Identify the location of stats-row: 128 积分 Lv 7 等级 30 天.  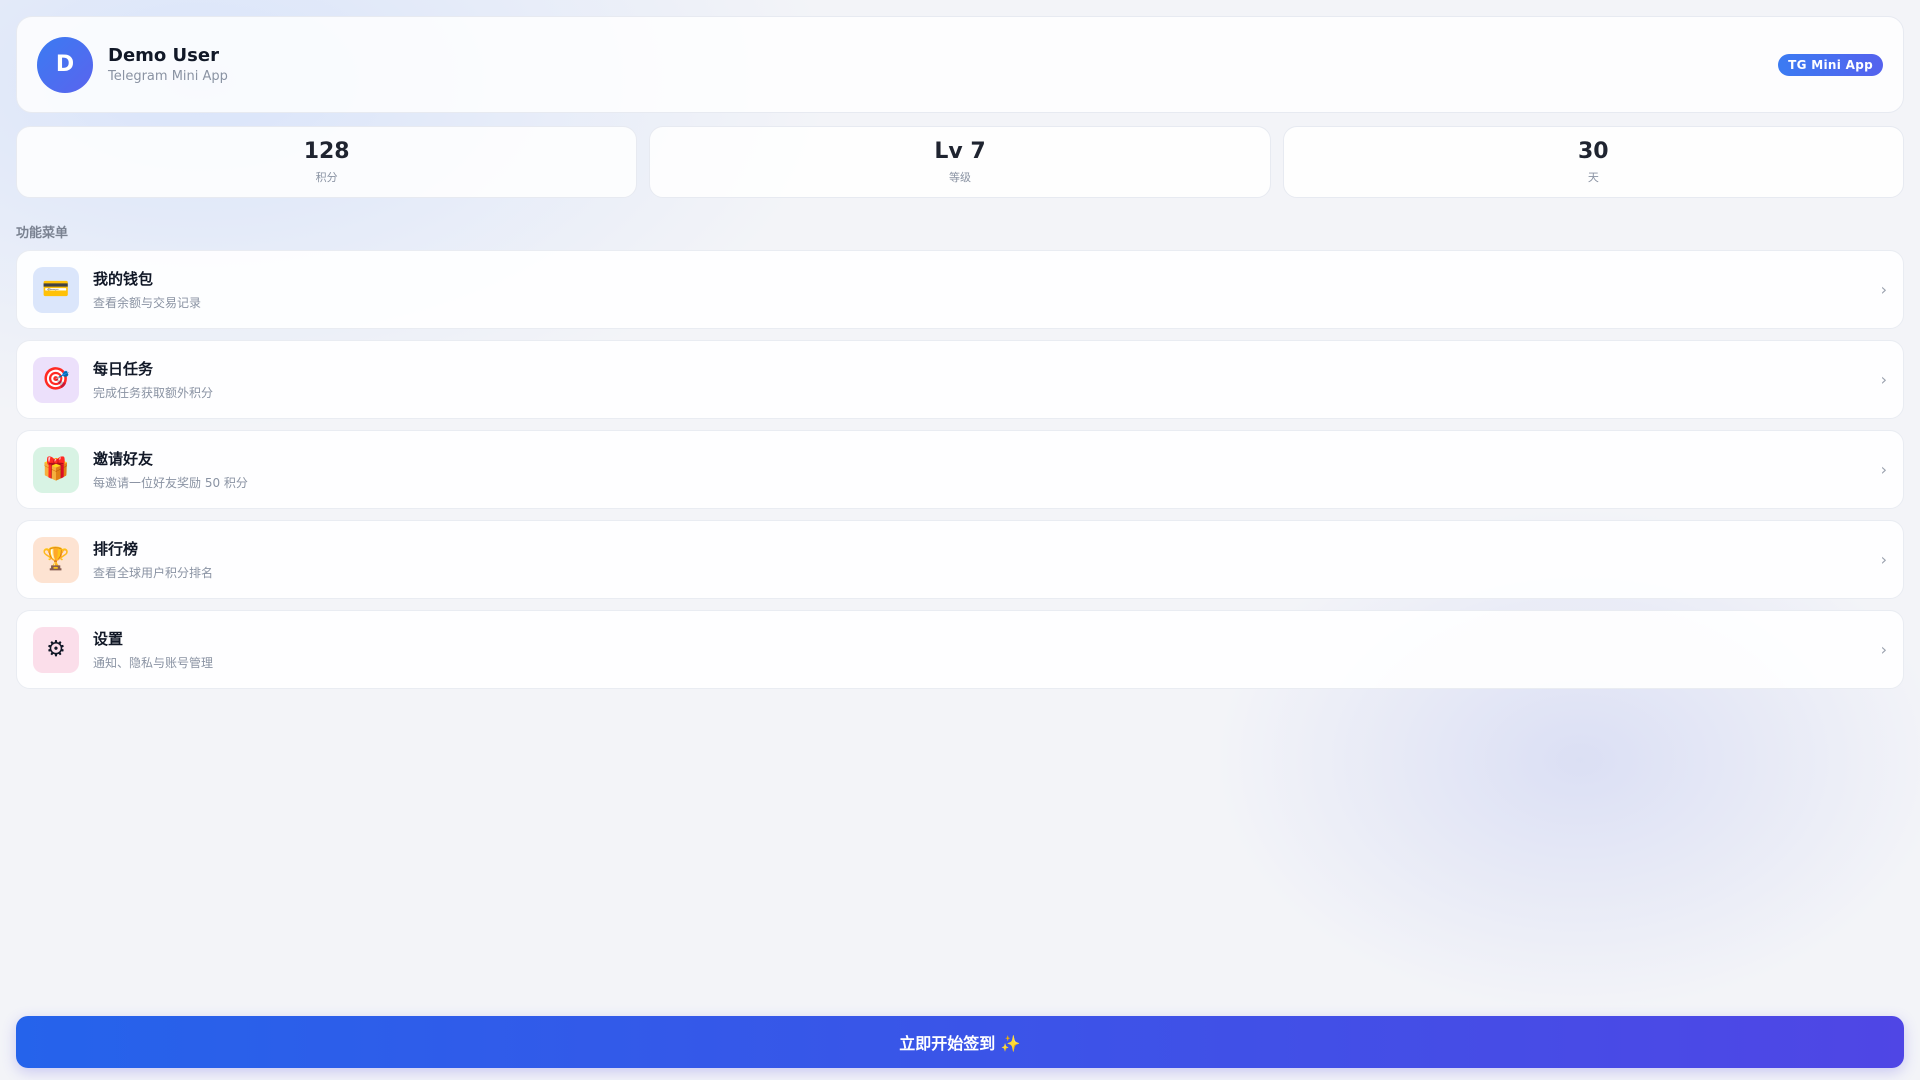
(960, 162).